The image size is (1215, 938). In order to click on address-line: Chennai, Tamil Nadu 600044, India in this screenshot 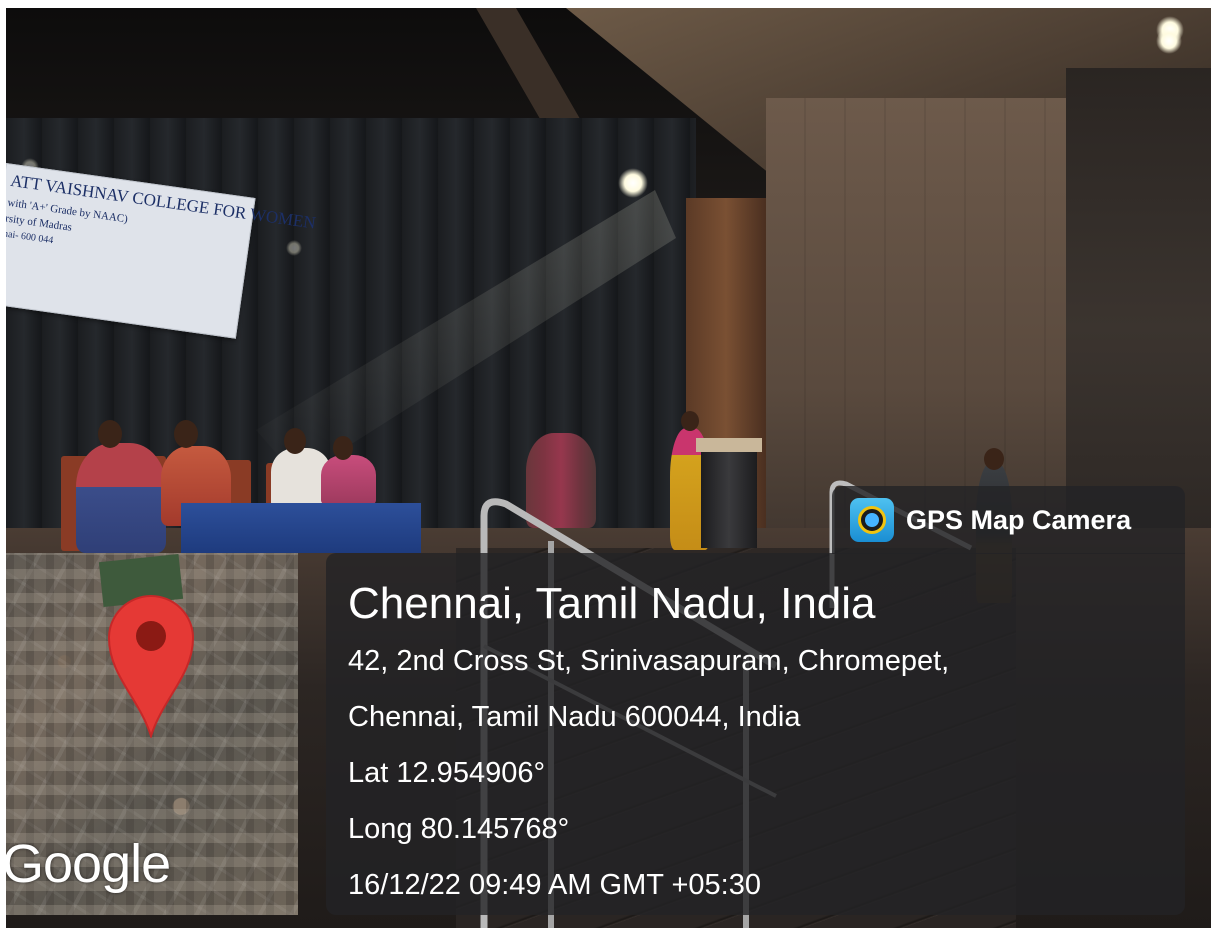, I will do `click(574, 717)`.